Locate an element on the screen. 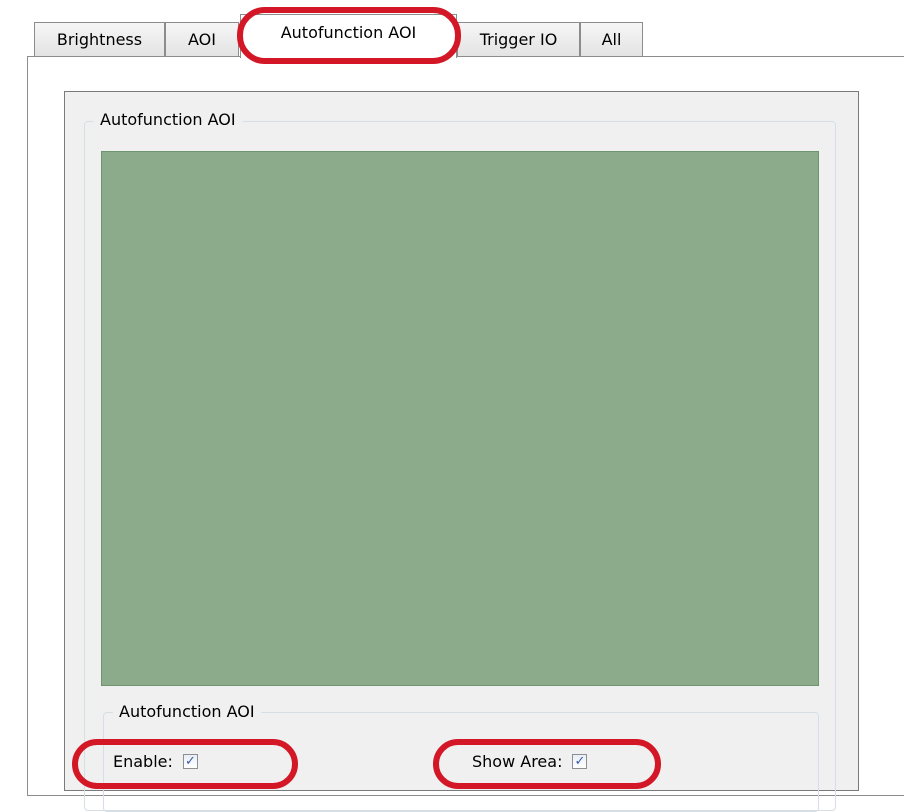 The height and width of the screenshot is (812, 904). tab-brightness: Brightness is located at coordinates (99, 39).